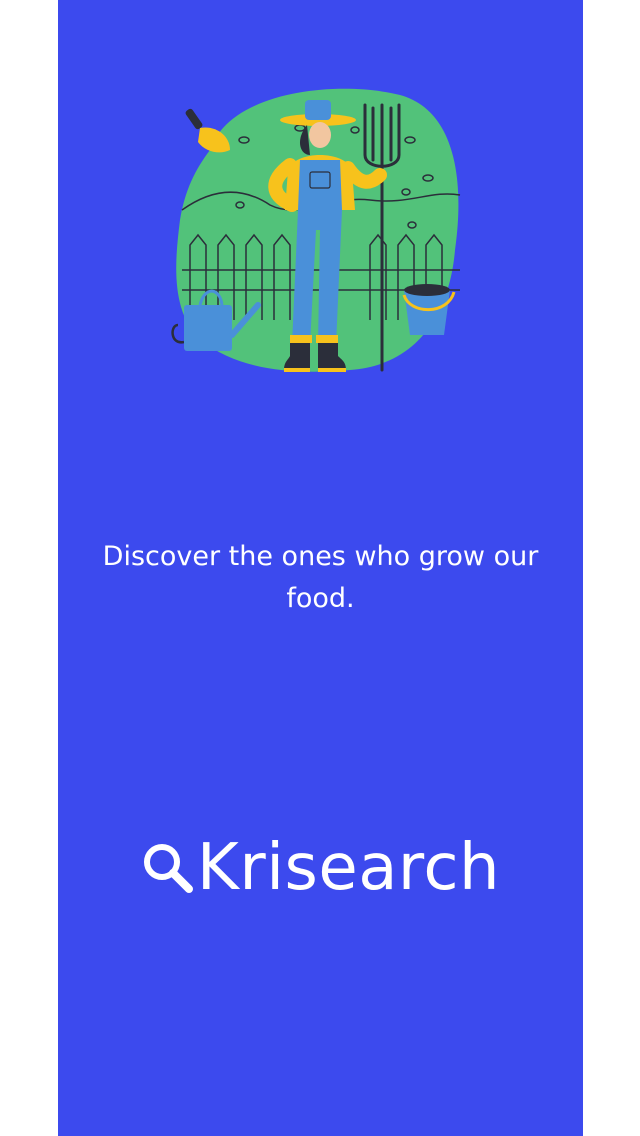 This screenshot has height=1136, width=640. I want to click on brand-logo: Krisearch, so click(320, 868).